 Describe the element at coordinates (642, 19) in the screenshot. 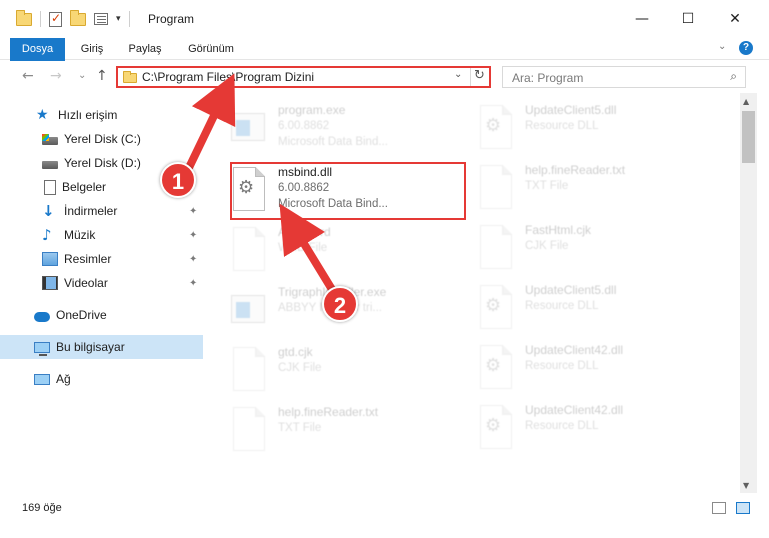

I see `minimize-button: —` at that location.